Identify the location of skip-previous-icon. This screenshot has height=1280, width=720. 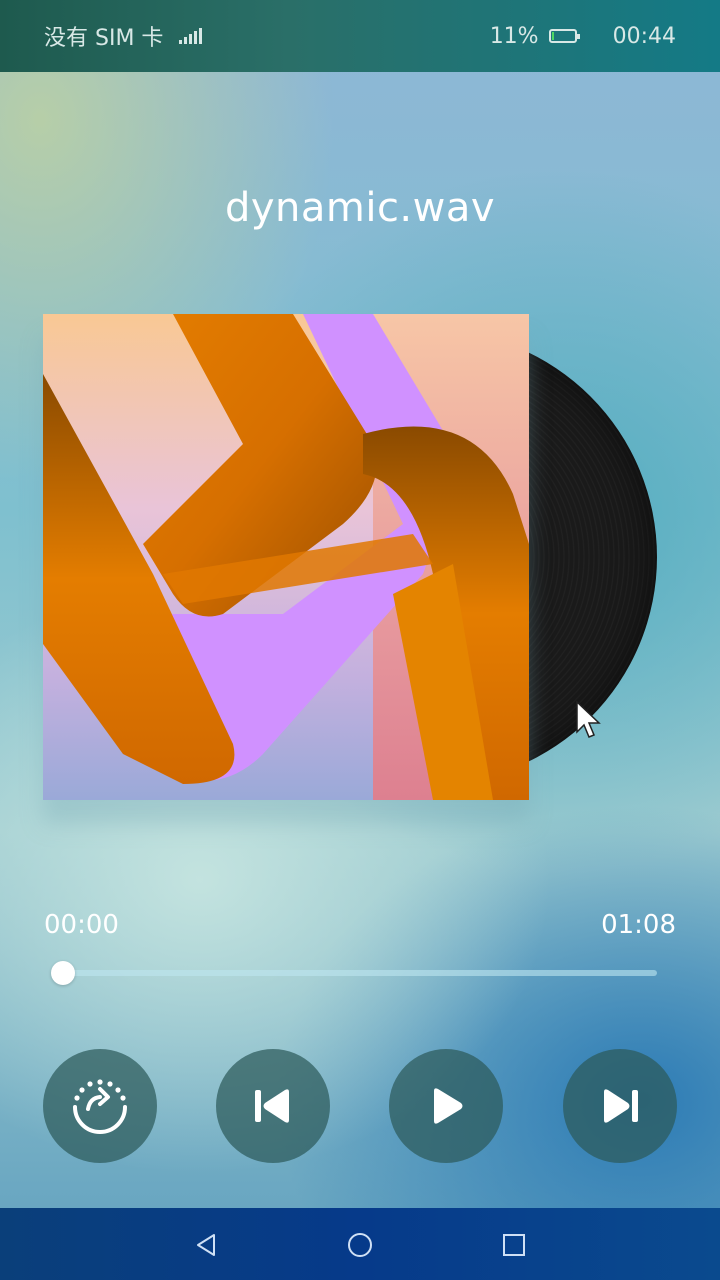
(272, 1106).